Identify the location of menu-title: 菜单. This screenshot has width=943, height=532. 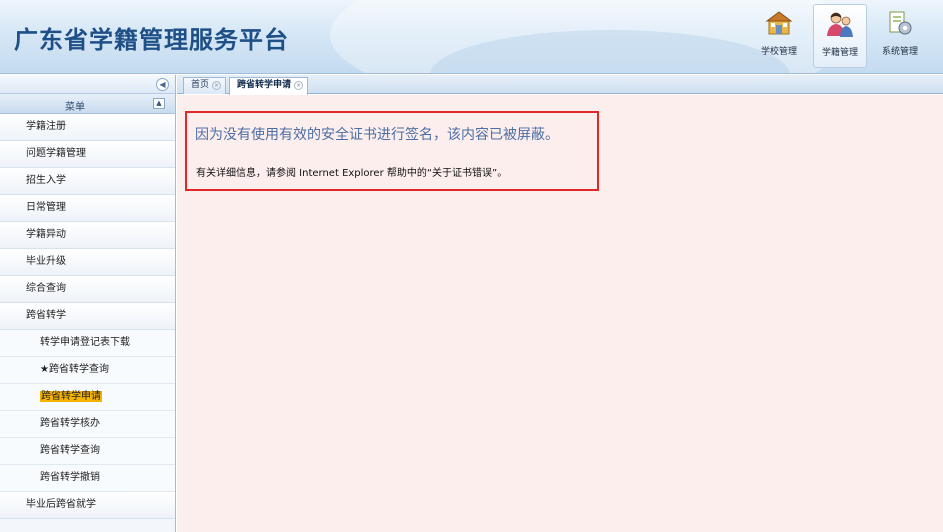
(75, 107).